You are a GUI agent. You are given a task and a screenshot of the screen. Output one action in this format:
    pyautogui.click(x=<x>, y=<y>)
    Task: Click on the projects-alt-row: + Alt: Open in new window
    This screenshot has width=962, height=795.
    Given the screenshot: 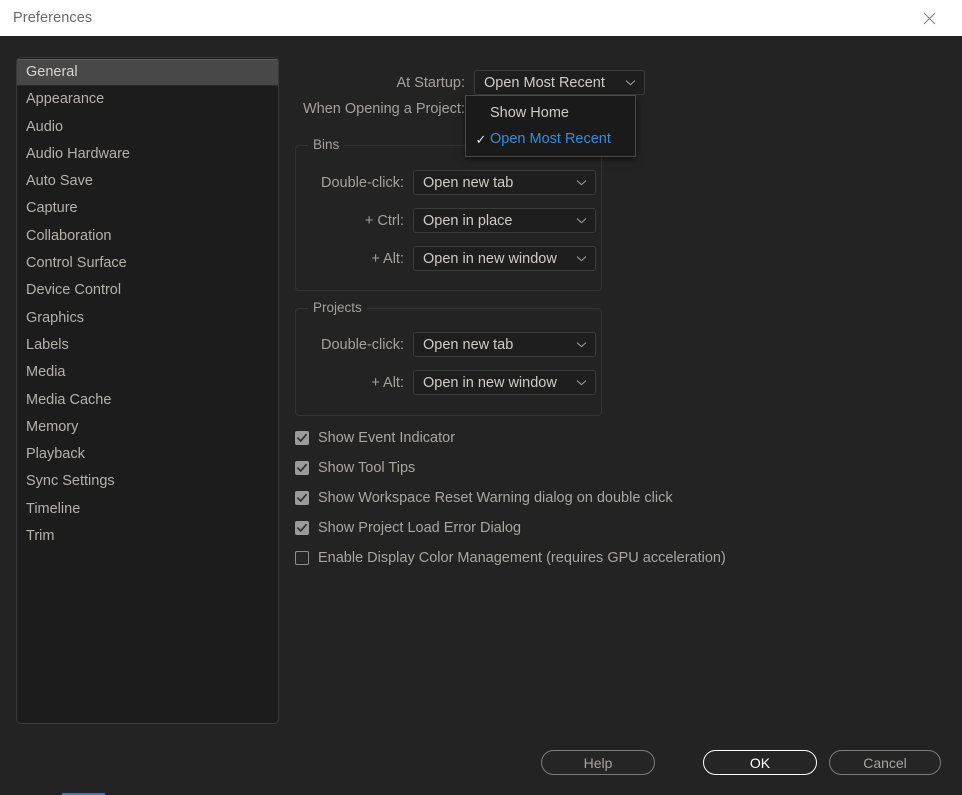 What is the action you would take?
    pyautogui.click(x=451, y=382)
    